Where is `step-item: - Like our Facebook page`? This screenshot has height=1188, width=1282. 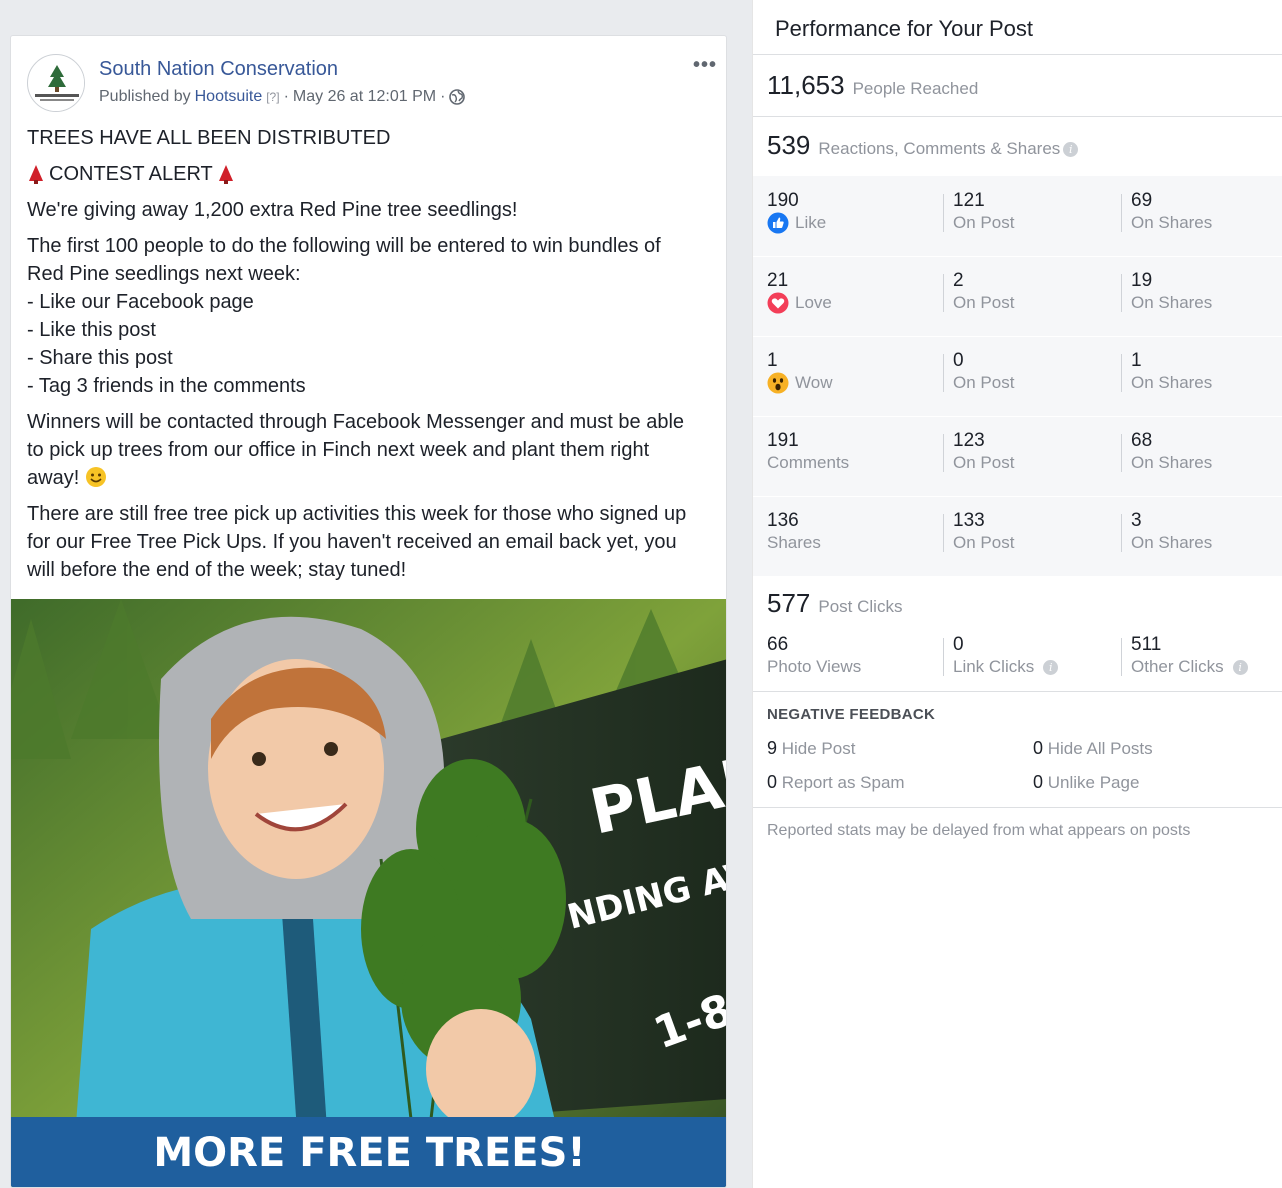 step-item: - Like our Facebook page is located at coordinates (140, 302).